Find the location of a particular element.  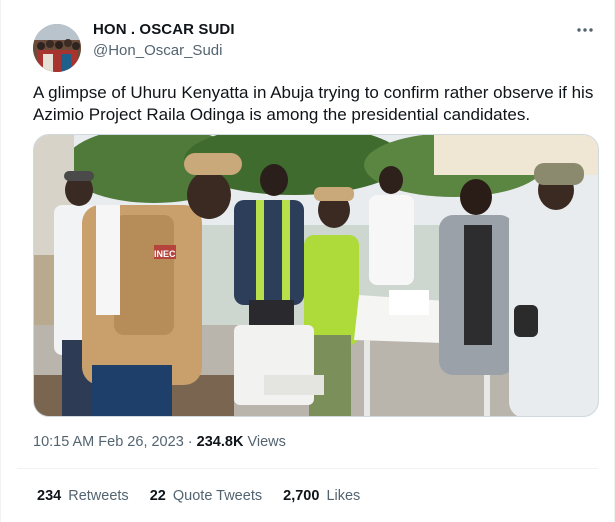

likes-label: Likes is located at coordinates (343, 496).